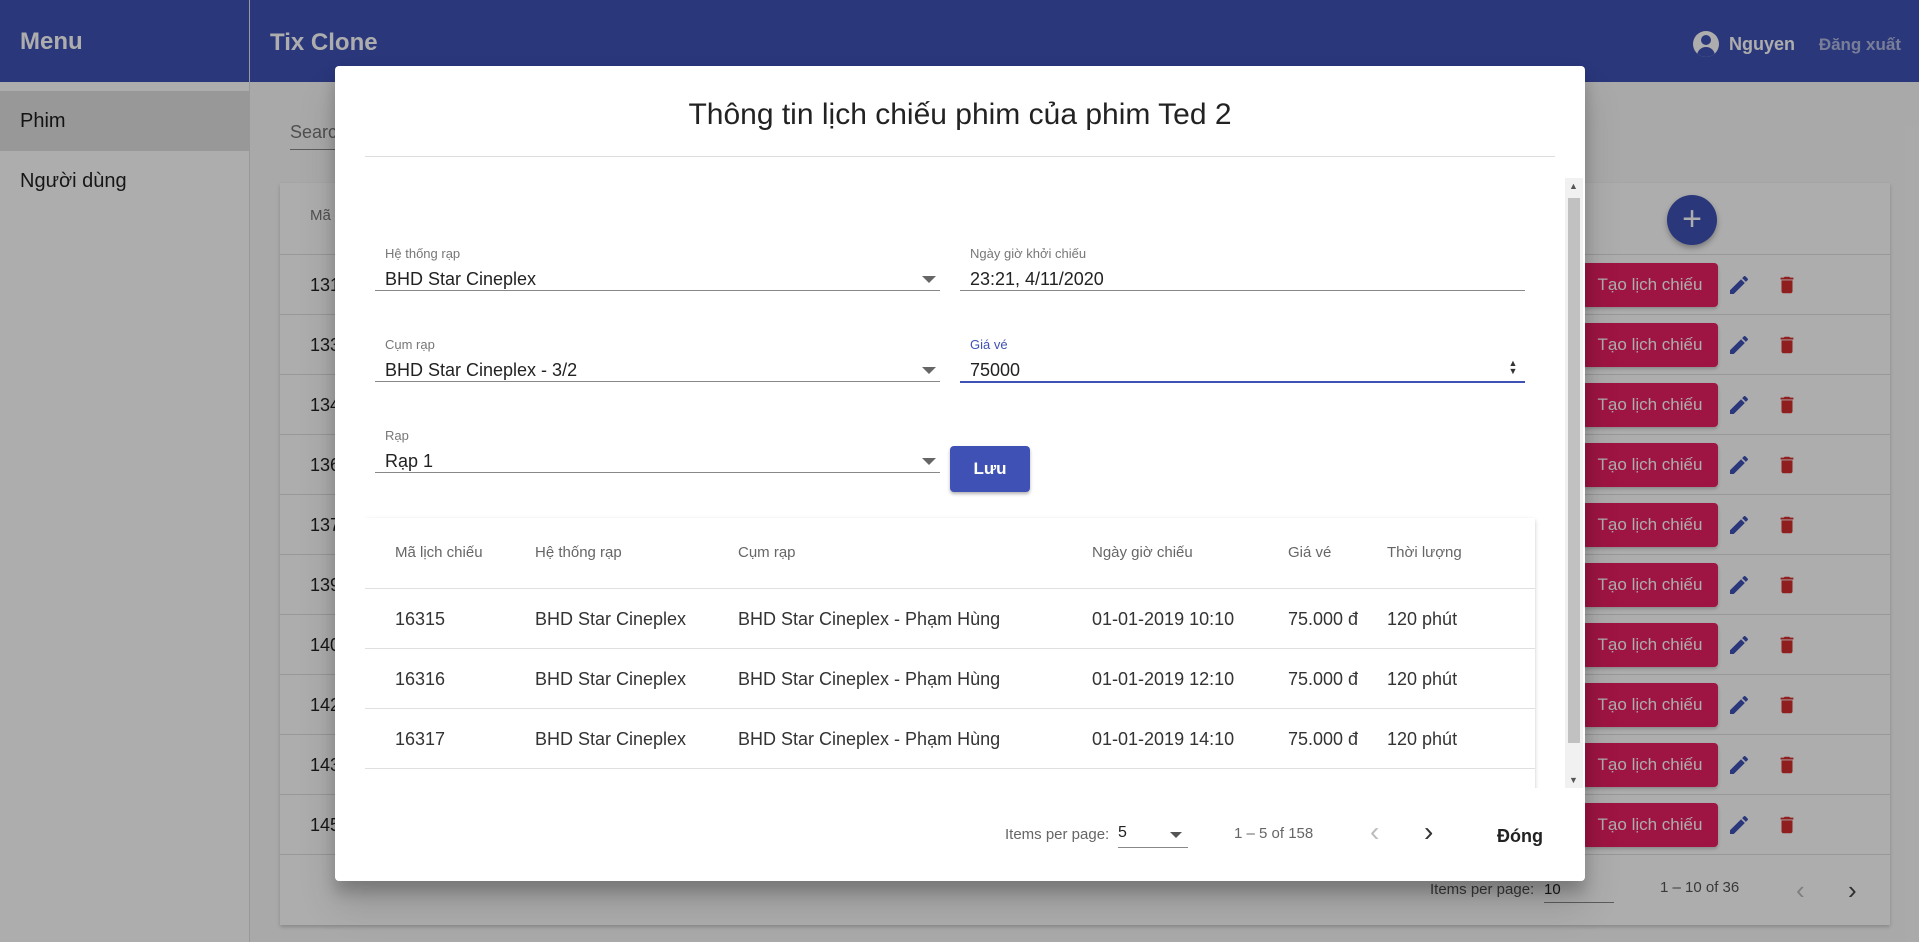 The image size is (1919, 942). Describe the element at coordinates (1242, 268) in the screenshot. I see `showtime-datetime-input: Ngày giờ khởi chiếu 23:21, 4/11/2020` at that location.